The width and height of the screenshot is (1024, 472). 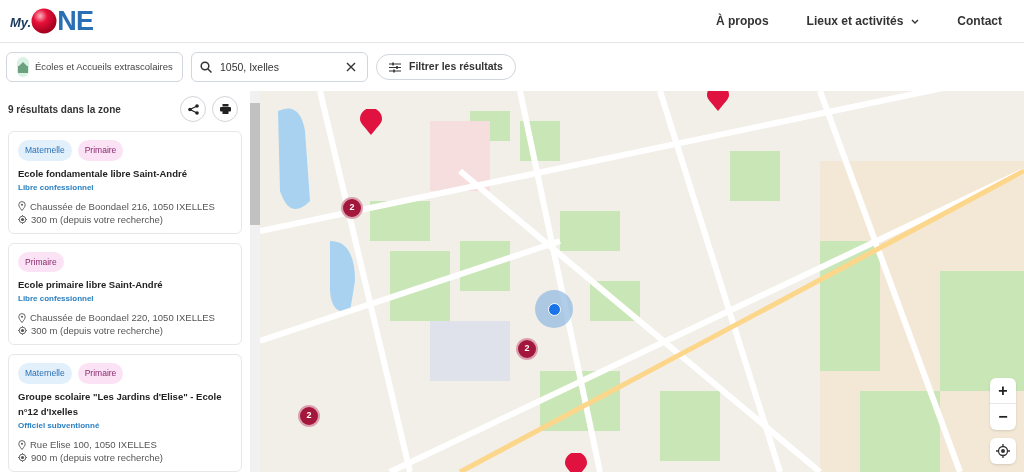 I want to click on zoom-in-button: +, so click(x=1003, y=391).